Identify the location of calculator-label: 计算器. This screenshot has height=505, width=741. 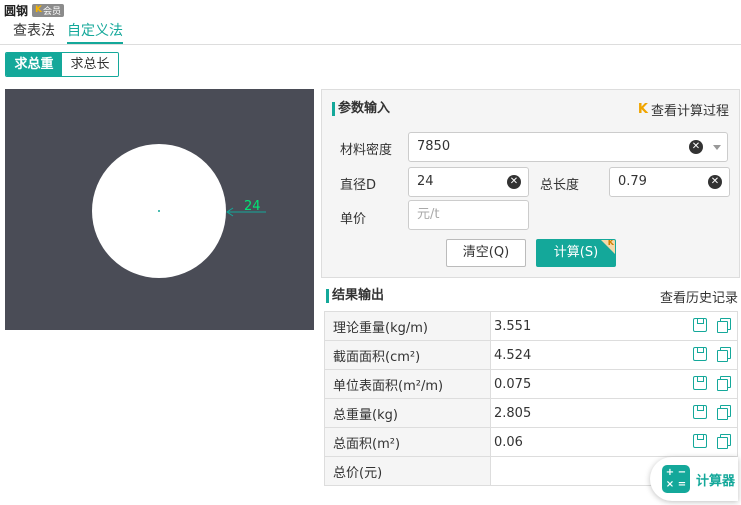
(716, 481).